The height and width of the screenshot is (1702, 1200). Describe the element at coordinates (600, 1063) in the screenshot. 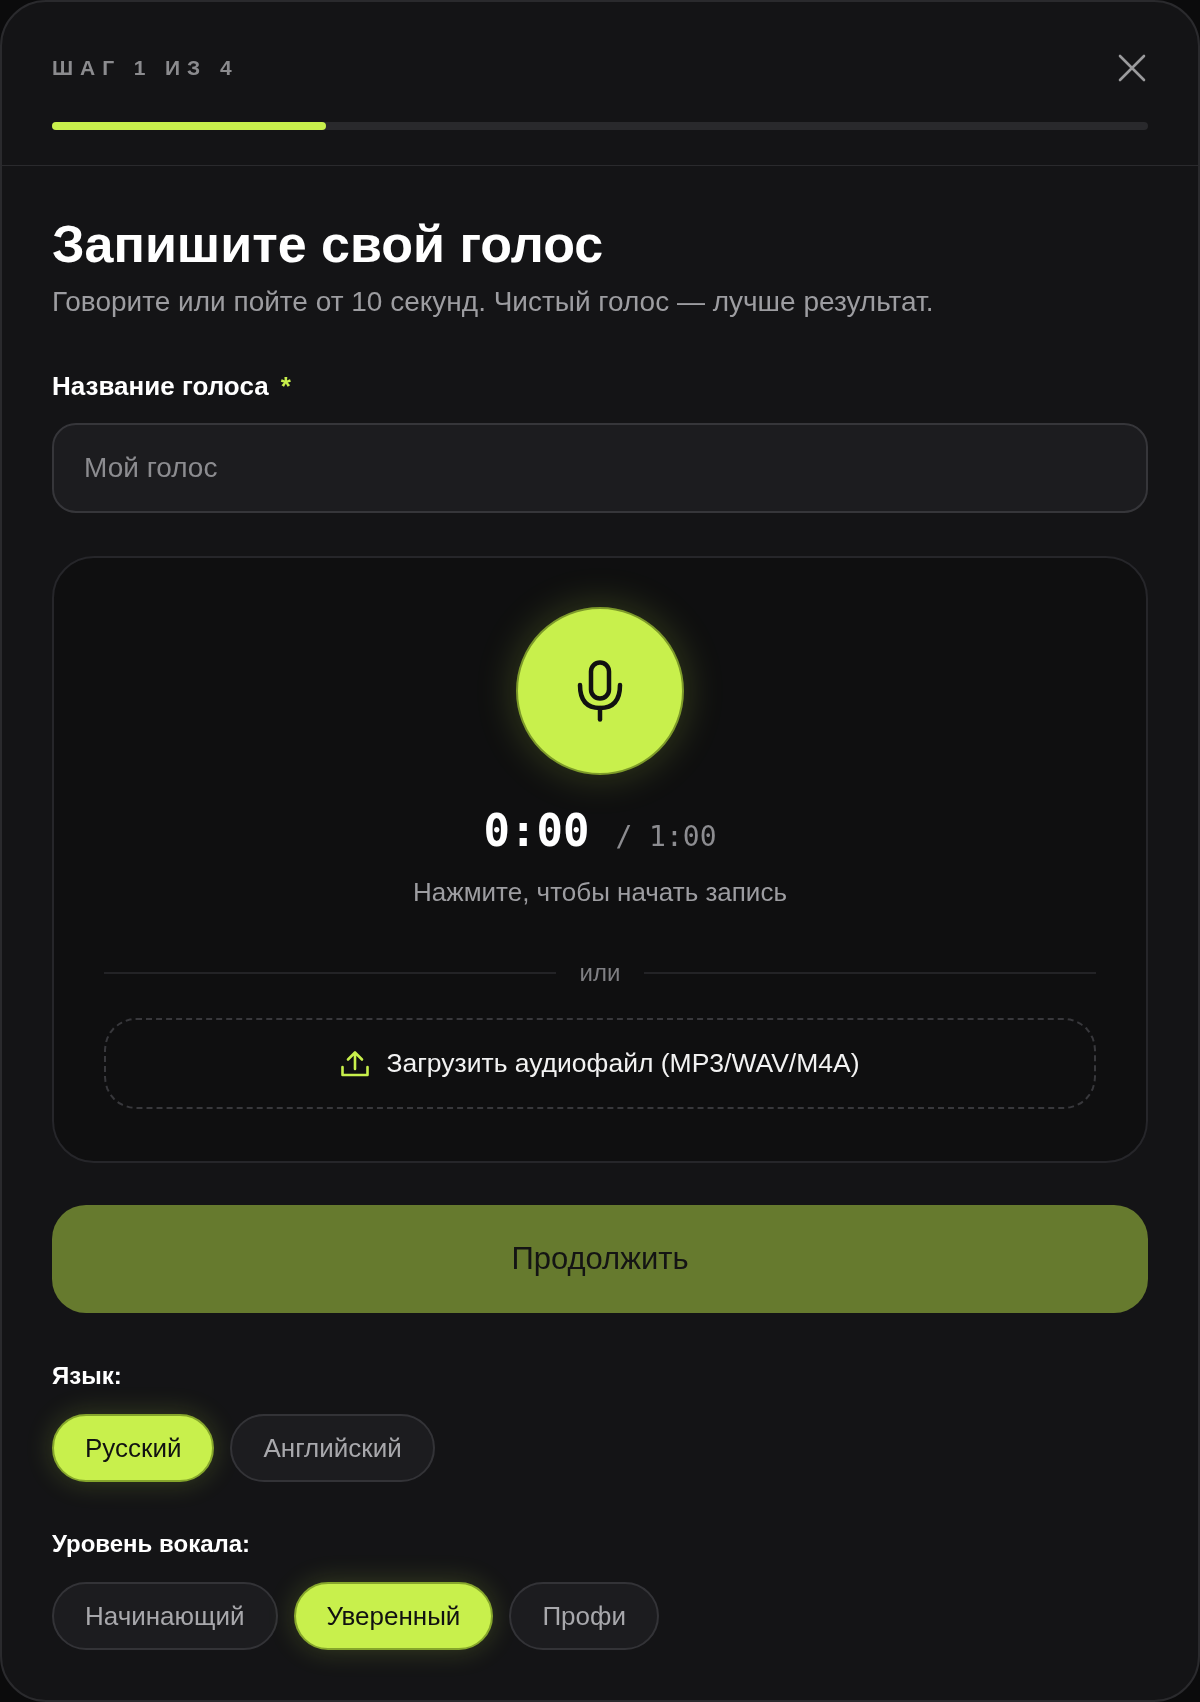

I see `upload-button: Загрузить аудиофайл (MP3/WAV/M4A)` at that location.